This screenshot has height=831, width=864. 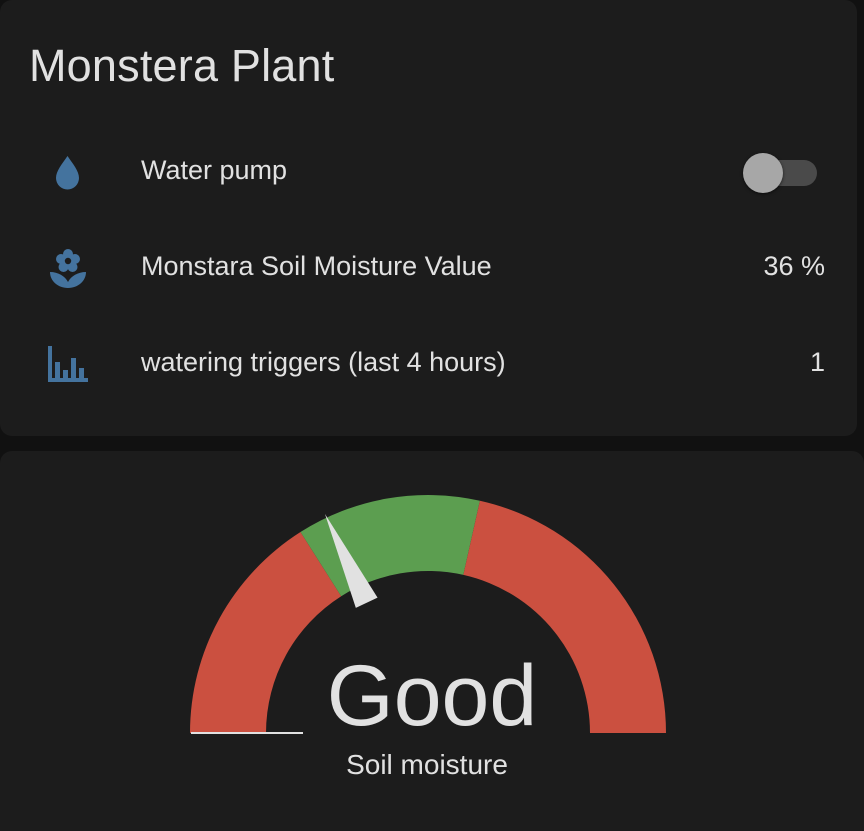 I want to click on entity-row-soil-moisture: Monstara Soil Moisture Value 36 %, so click(x=428, y=266).